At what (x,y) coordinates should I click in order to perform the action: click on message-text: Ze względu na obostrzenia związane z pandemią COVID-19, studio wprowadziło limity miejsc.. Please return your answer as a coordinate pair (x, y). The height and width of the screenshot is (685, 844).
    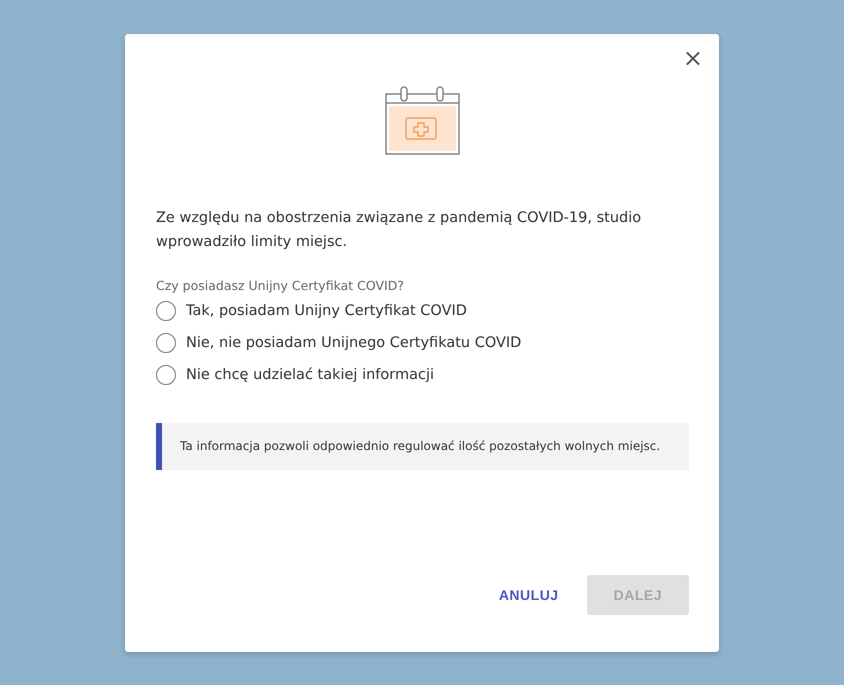
    Looking at the image, I should click on (399, 230).